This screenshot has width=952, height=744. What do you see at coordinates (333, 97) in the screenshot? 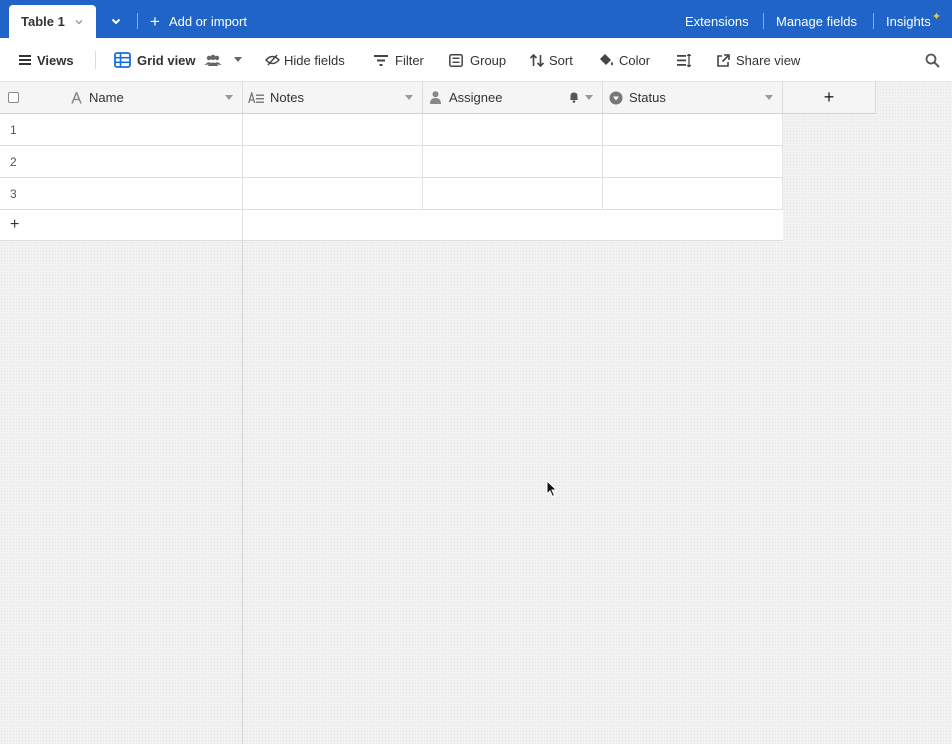
I see `field-header-notes: Notes` at bounding box center [333, 97].